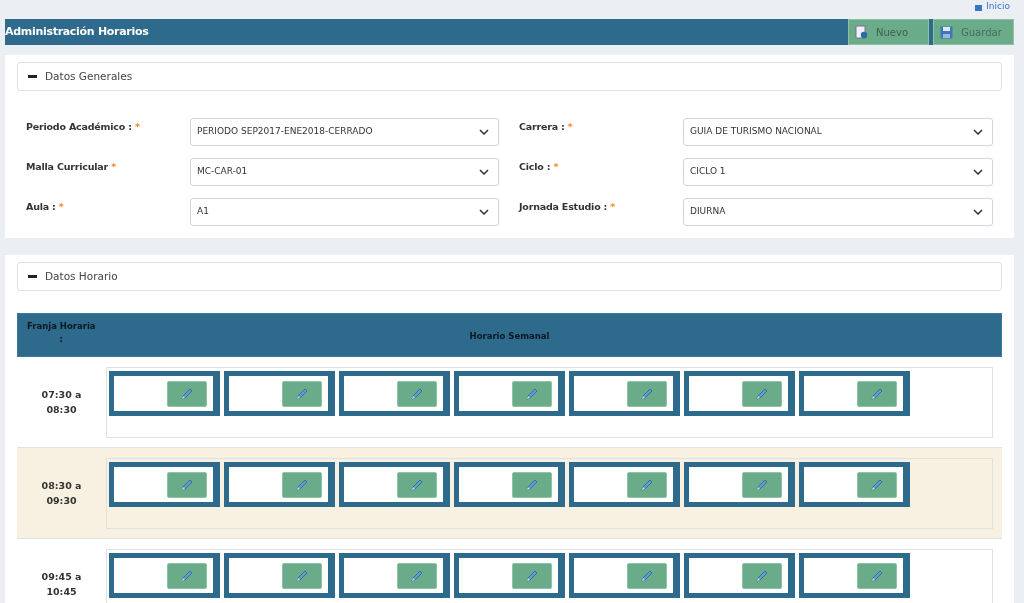 This screenshot has width=1024, height=603. What do you see at coordinates (979, 6) in the screenshot?
I see `home-icon` at bounding box center [979, 6].